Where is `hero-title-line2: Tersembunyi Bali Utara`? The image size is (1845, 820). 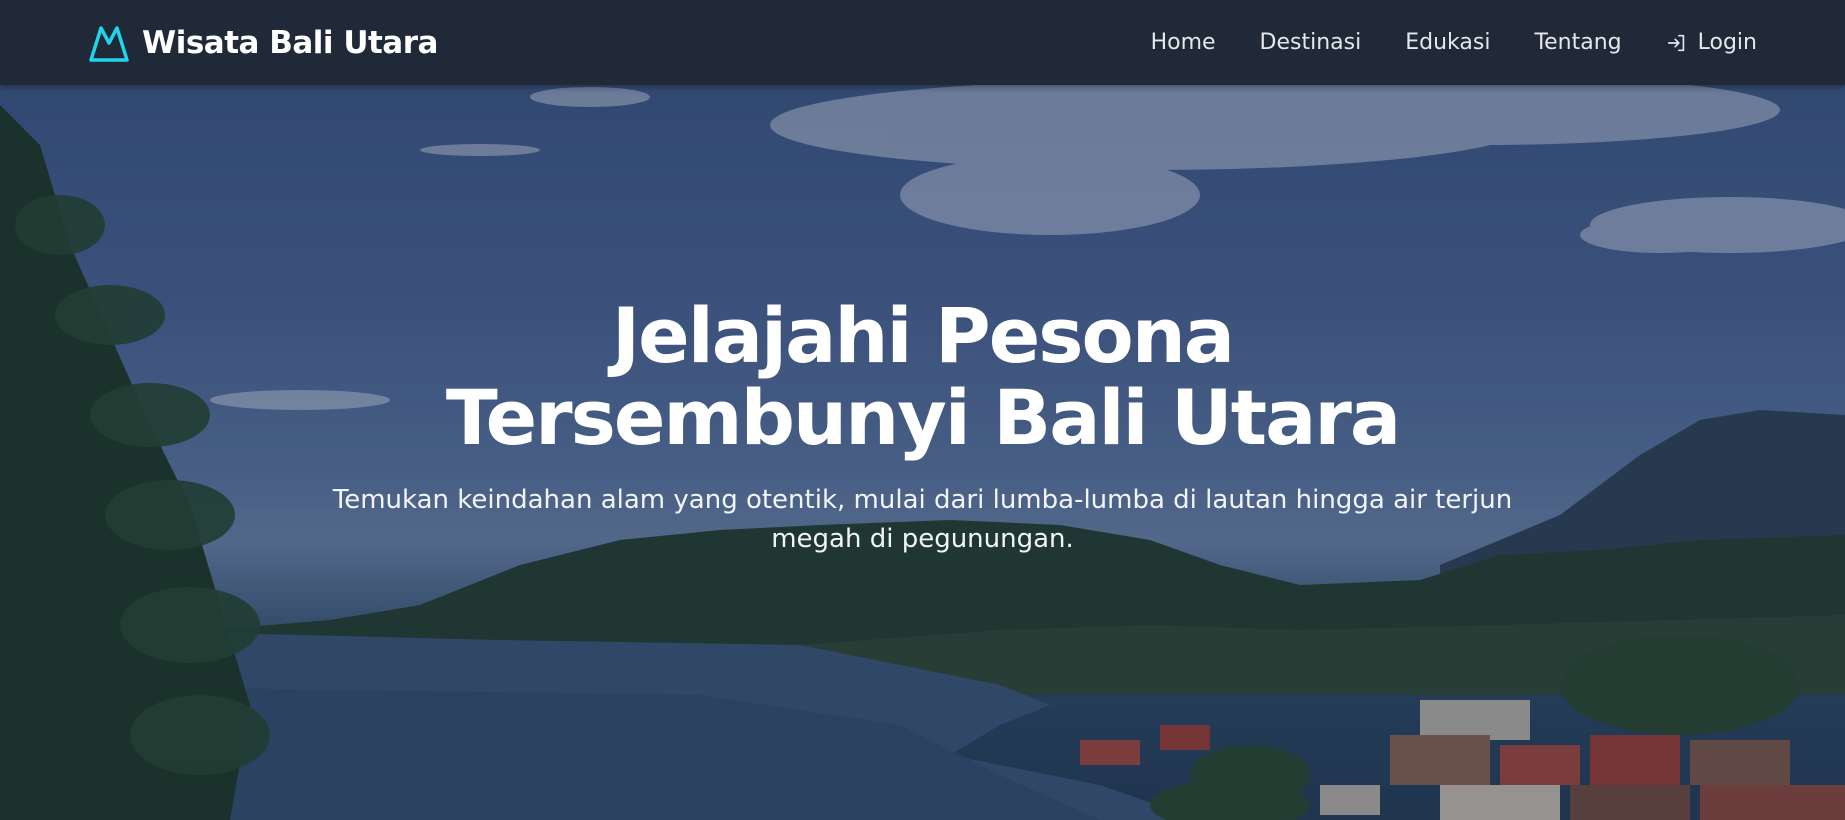
hero-title-line2: Tersembunyi Bali Utara is located at coordinates (923, 417).